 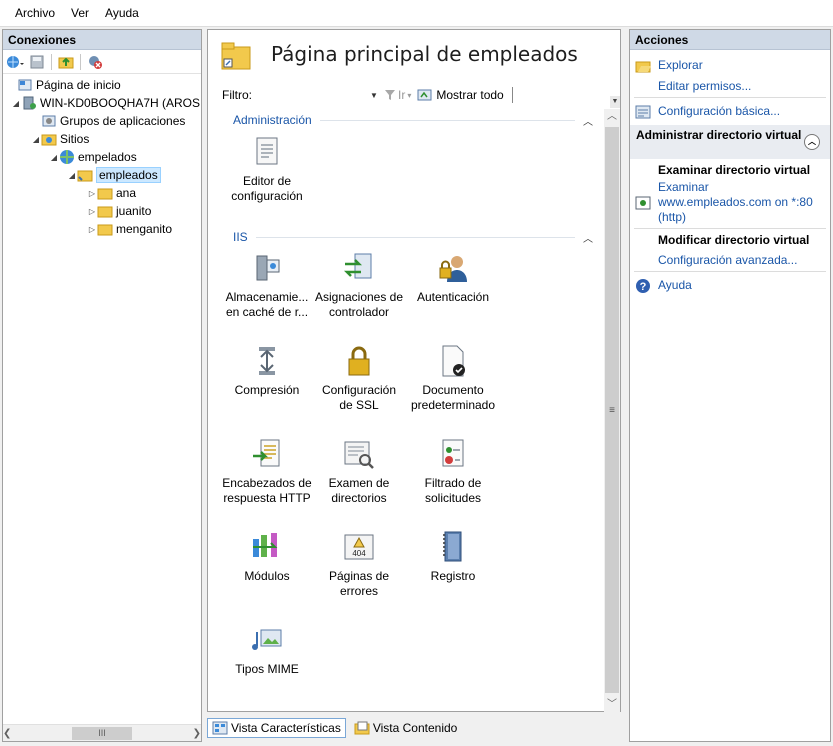 What do you see at coordinates (357, 266) in the screenshot?
I see `handler-mappings-icon` at bounding box center [357, 266].